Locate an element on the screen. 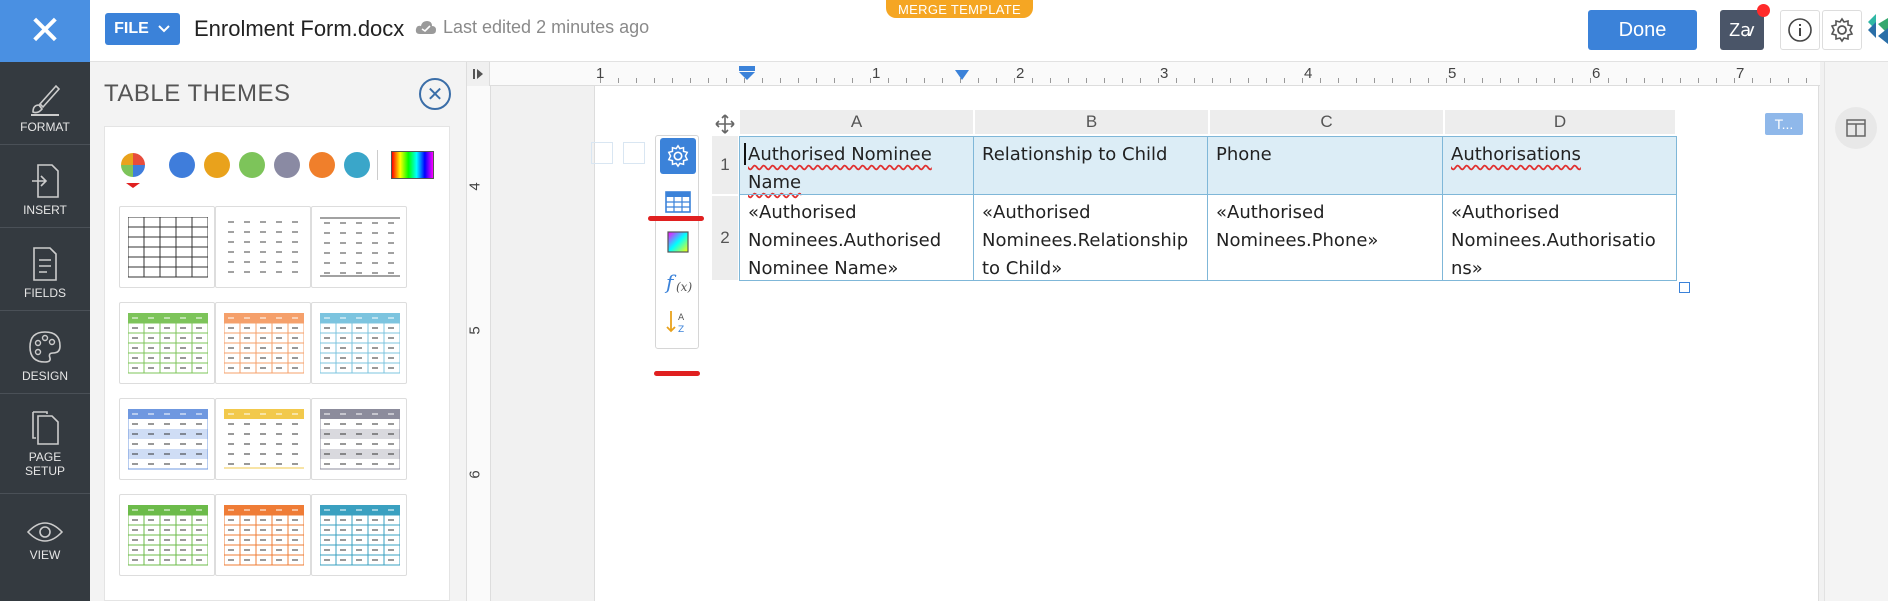 Image resolution: width=1888 pixels, height=601 pixels. fields-icon is located at coordinates (45, 264).